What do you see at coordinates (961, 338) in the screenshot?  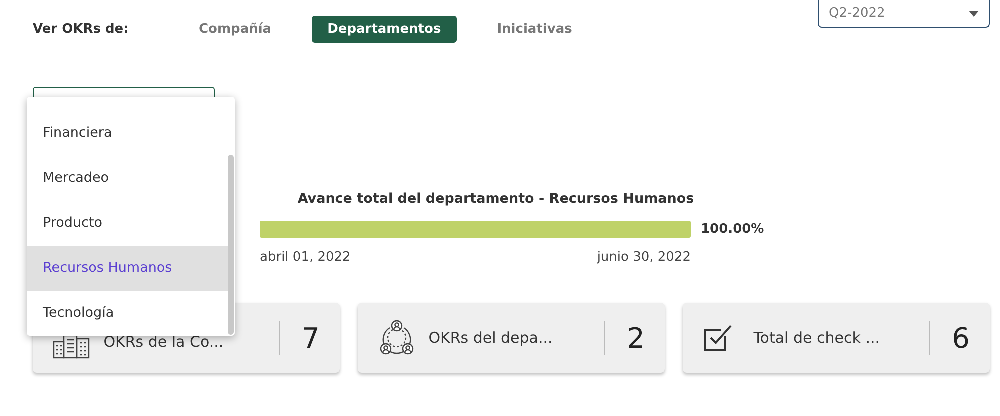 I see `card-value: 6` at bounding box center [961, 338].